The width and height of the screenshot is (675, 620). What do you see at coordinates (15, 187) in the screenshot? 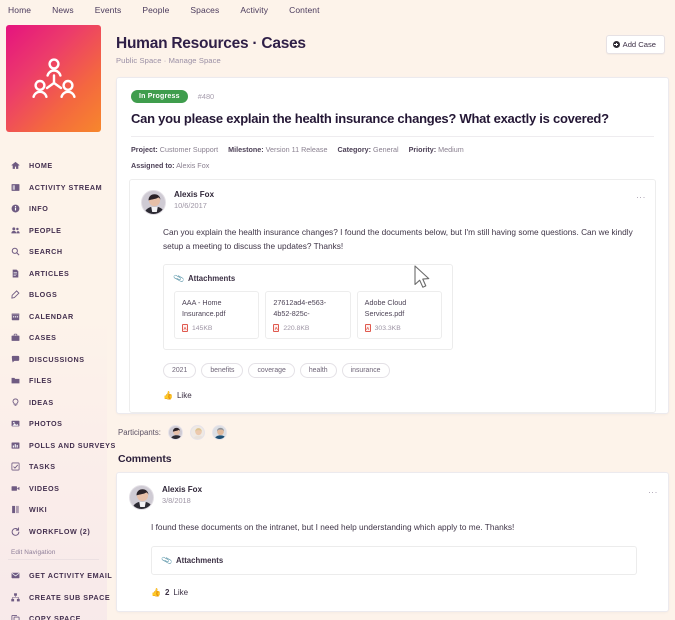
I see `list-icon` at bounding box center [15, 187].